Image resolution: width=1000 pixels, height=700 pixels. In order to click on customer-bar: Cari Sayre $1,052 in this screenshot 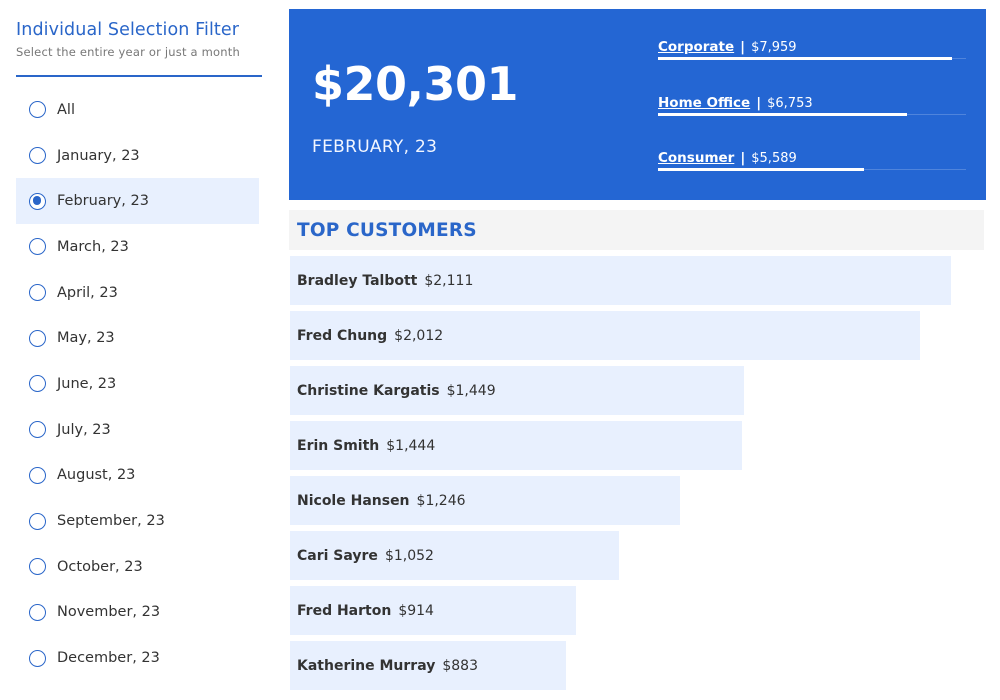, I will do `click(454, 555)`.